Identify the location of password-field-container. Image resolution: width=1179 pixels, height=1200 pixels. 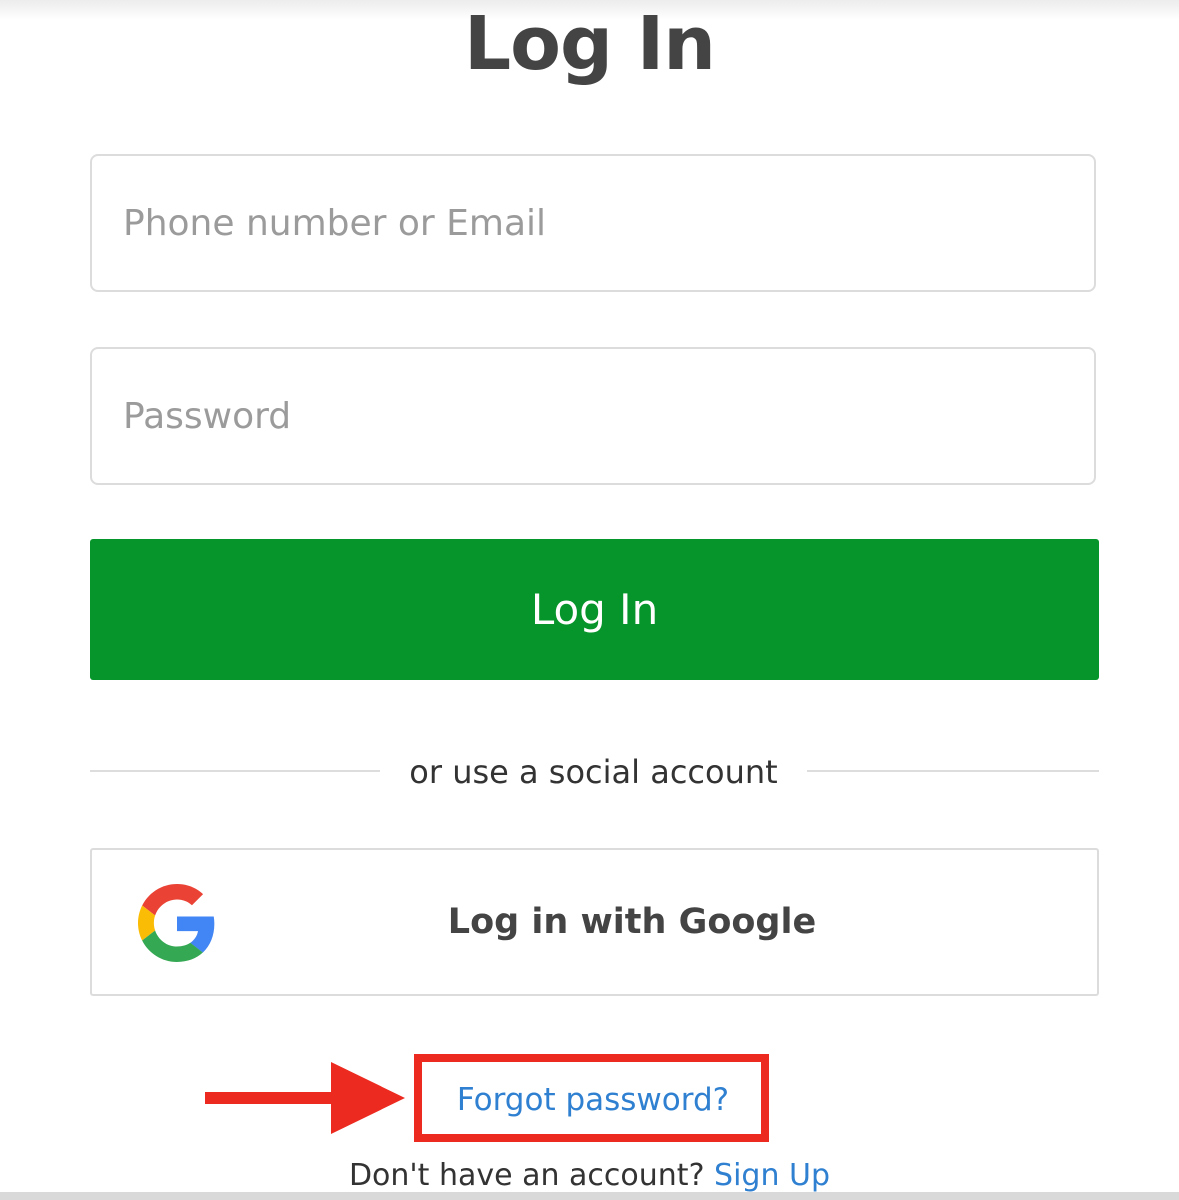
(593, 416).